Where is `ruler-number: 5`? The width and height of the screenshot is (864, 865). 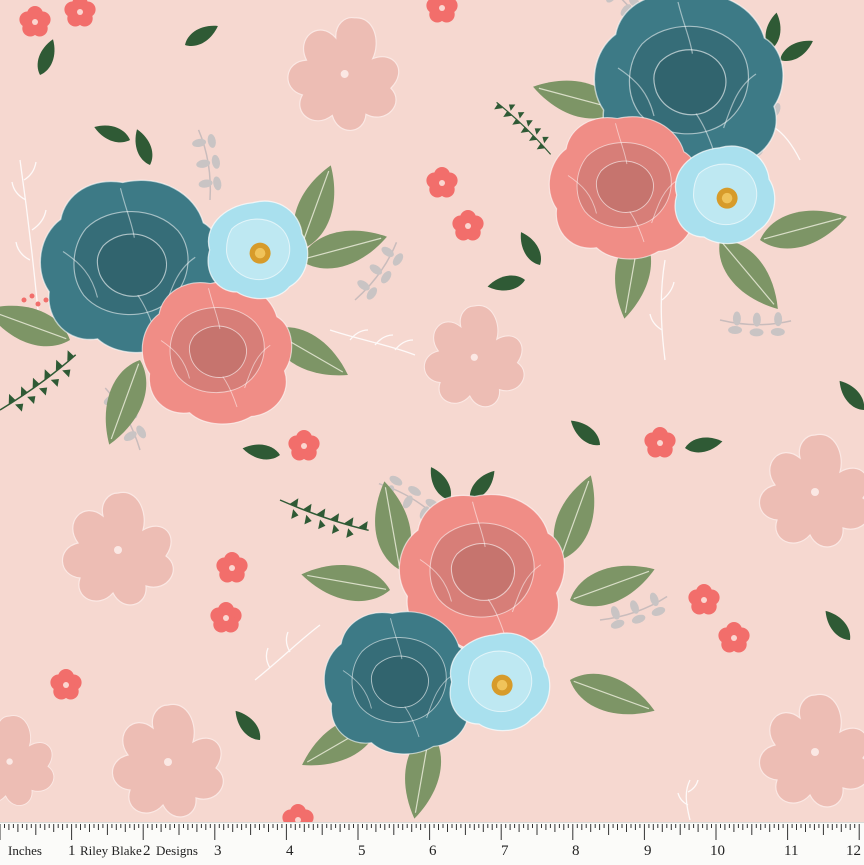
ruler-number: 5 is located at coordinates (362, 851).